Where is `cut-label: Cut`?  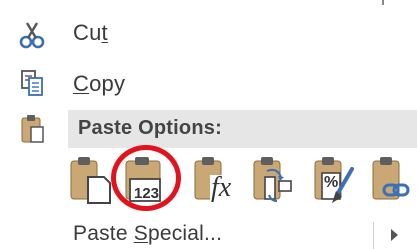 cut-label: Cut is located at coordinates (90, 32).